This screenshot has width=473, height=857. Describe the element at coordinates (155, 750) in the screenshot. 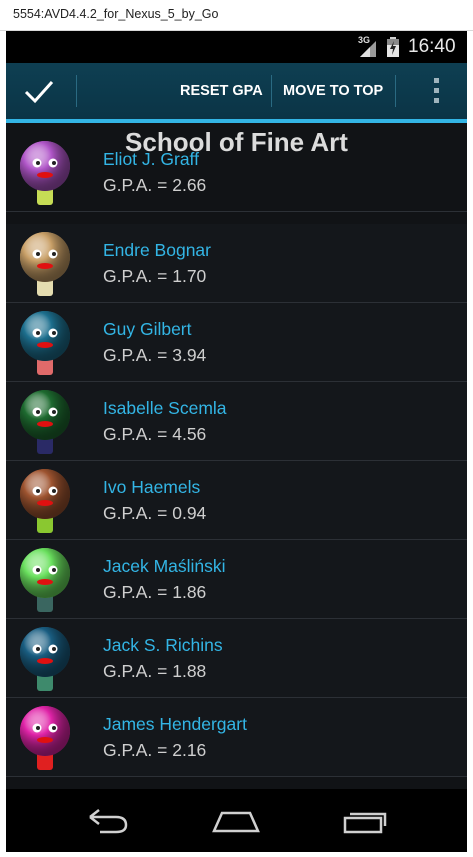

I see `student-gpa: G.P.A. = 2.16` at that location.